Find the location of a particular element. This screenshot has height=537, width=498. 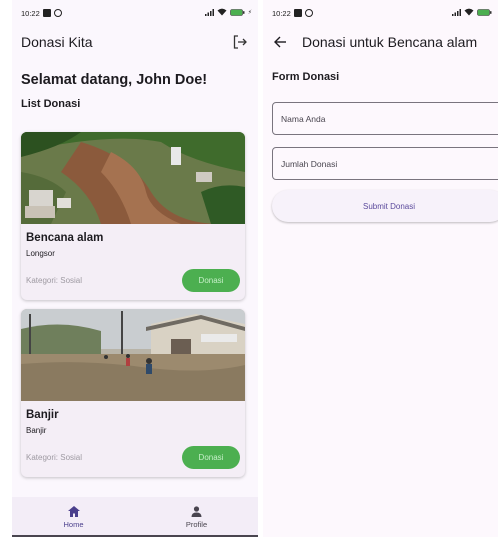

card-title: Bencana alam is located at coordinates (65, 238).